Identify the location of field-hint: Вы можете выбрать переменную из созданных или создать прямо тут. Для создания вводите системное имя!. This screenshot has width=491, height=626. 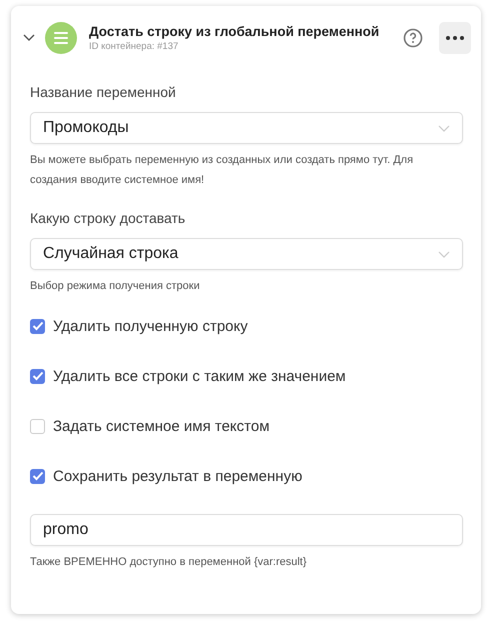
(222, 170).